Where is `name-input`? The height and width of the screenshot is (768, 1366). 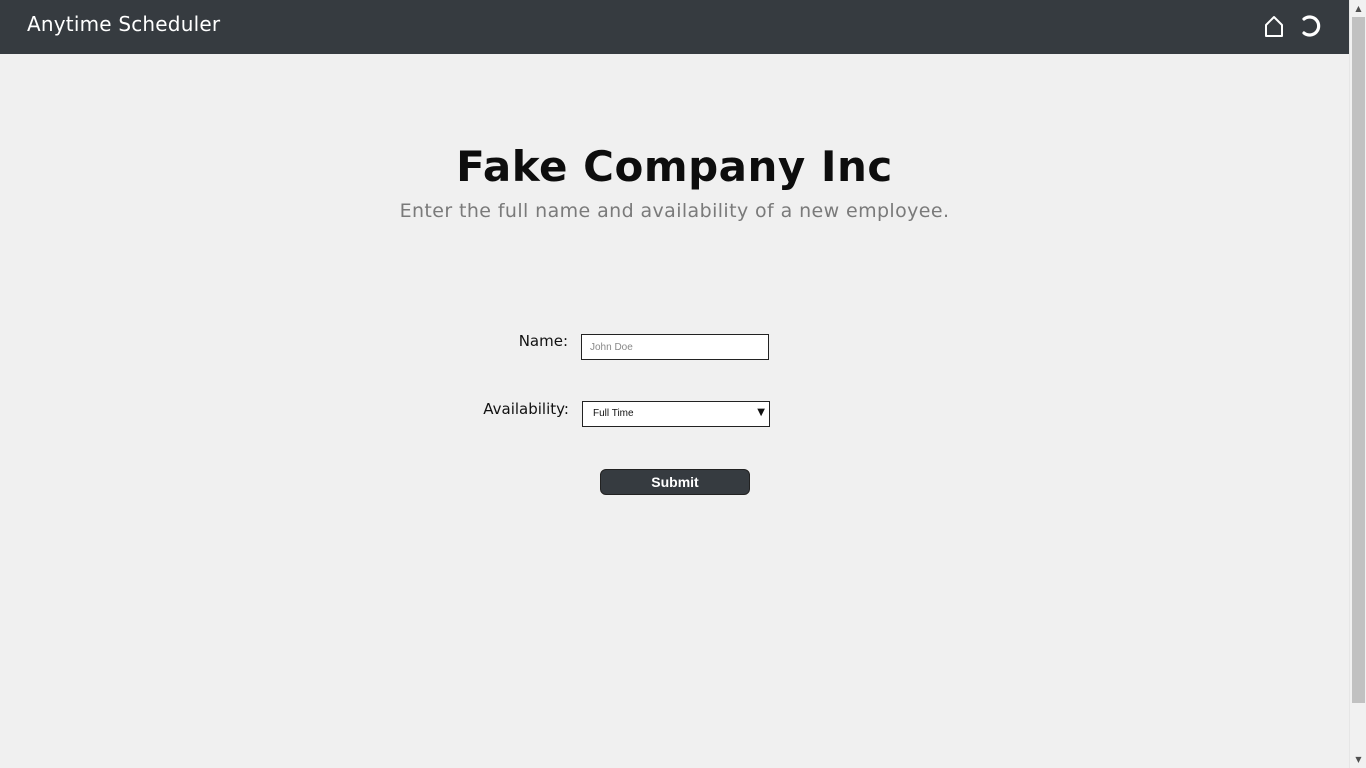 name-input is located at coordinates (675, 347).